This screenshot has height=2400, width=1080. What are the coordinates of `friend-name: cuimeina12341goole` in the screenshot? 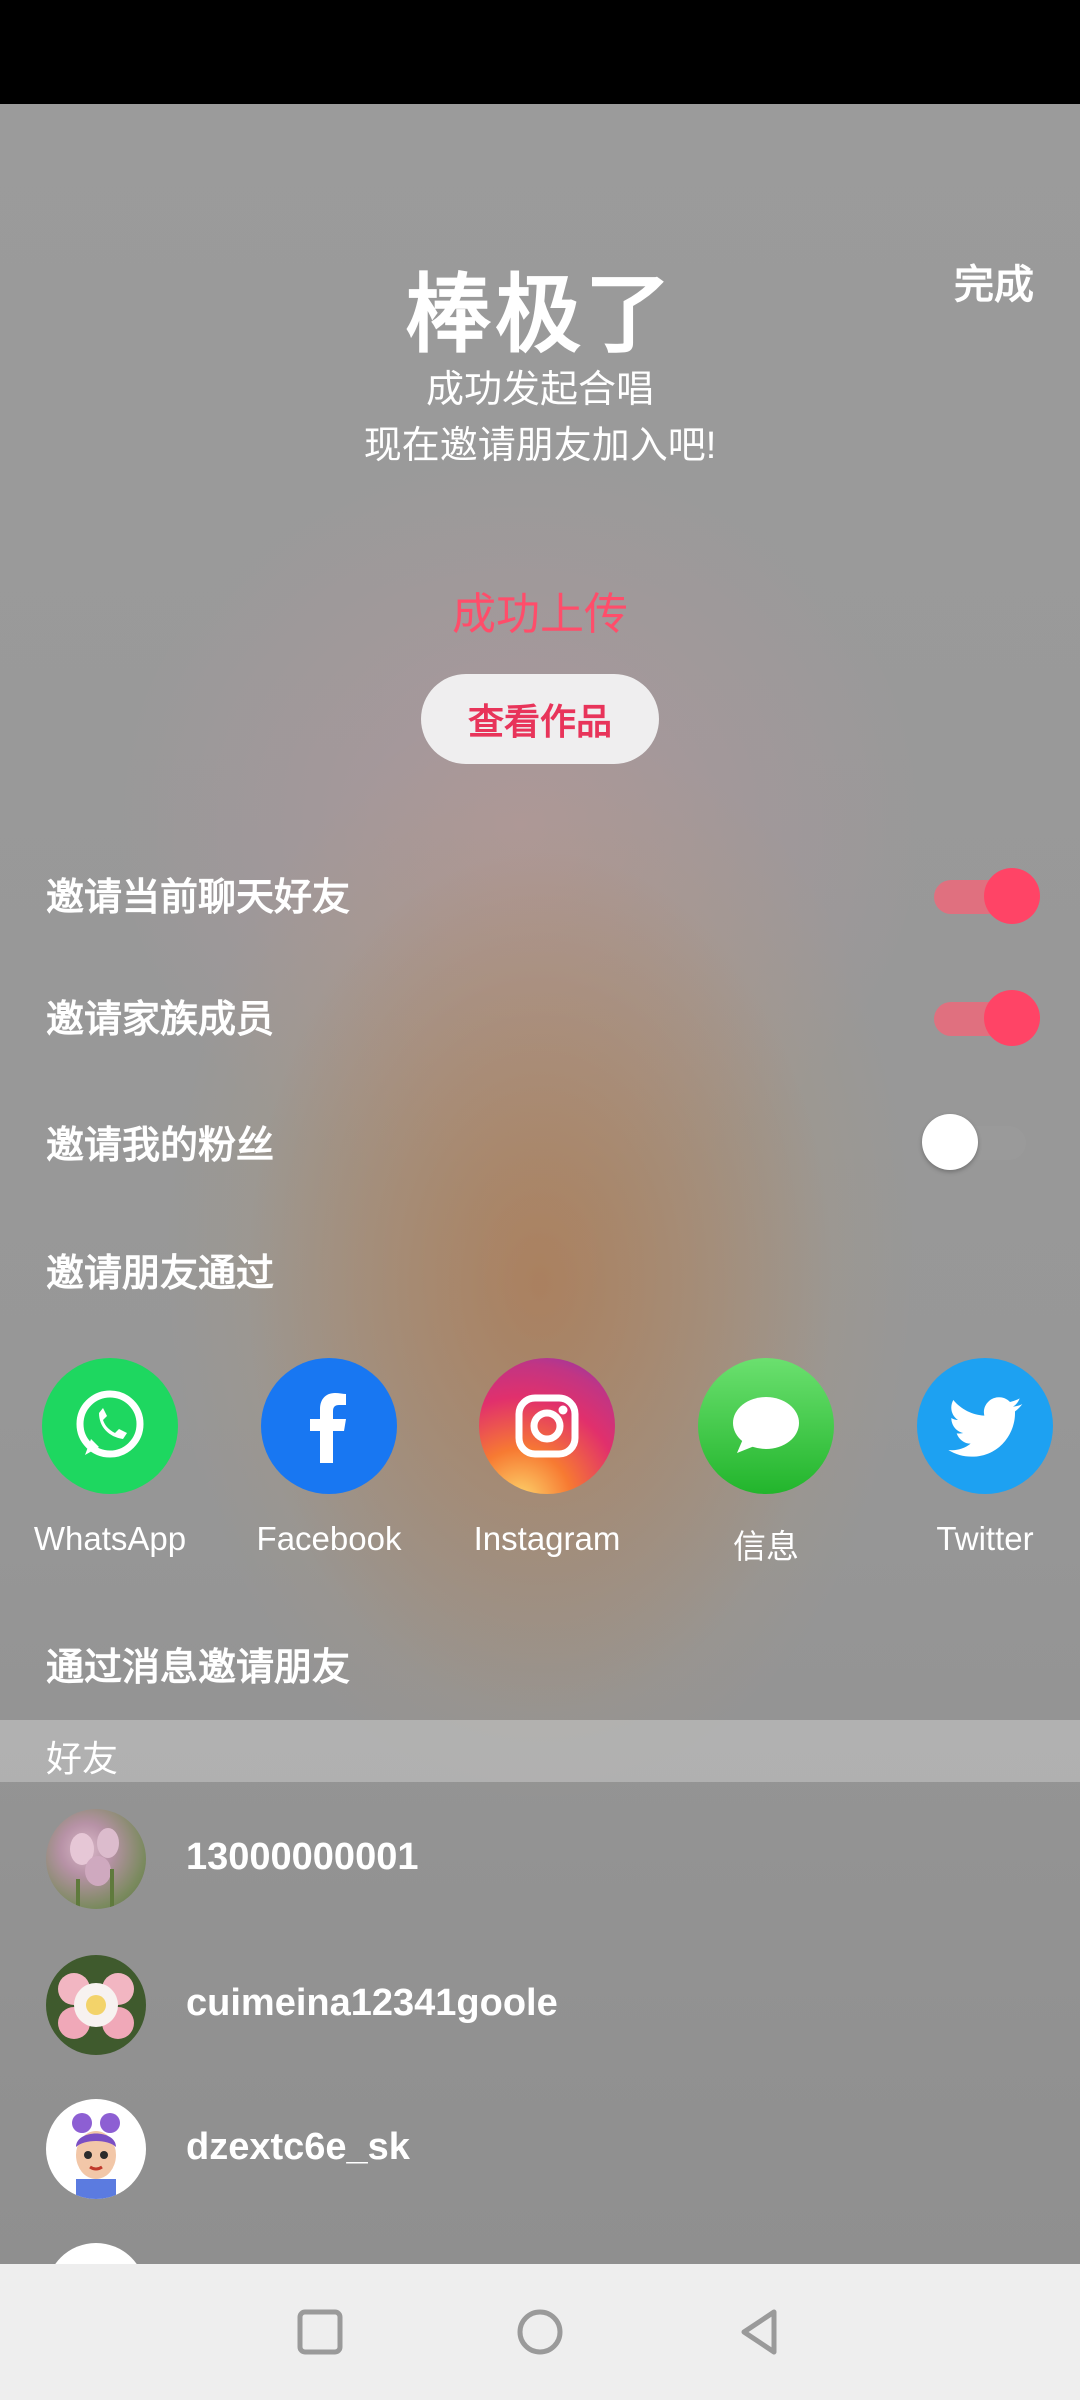 It's located at (372, 2003).